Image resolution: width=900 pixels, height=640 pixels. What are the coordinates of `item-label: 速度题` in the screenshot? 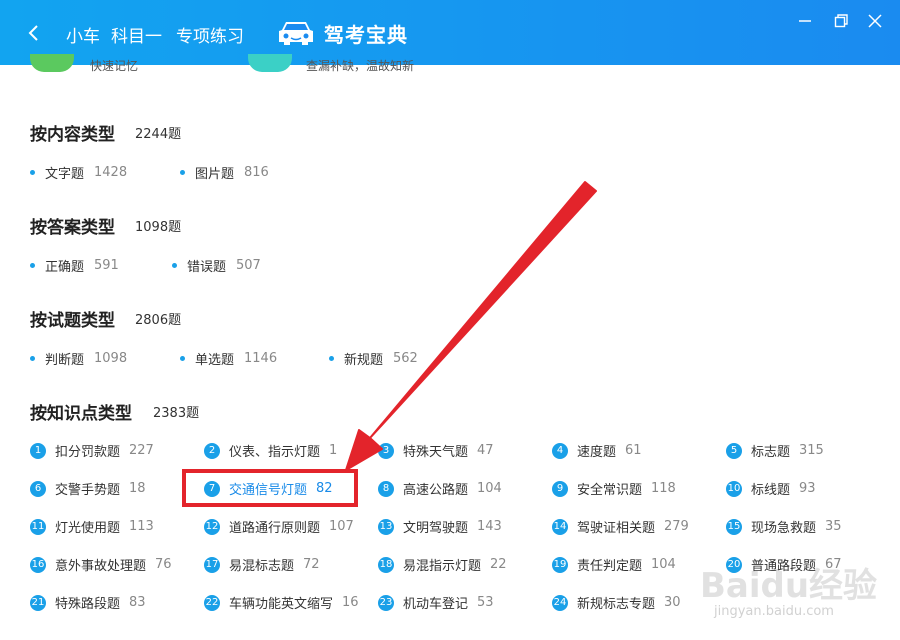 It's located at (597, 452).